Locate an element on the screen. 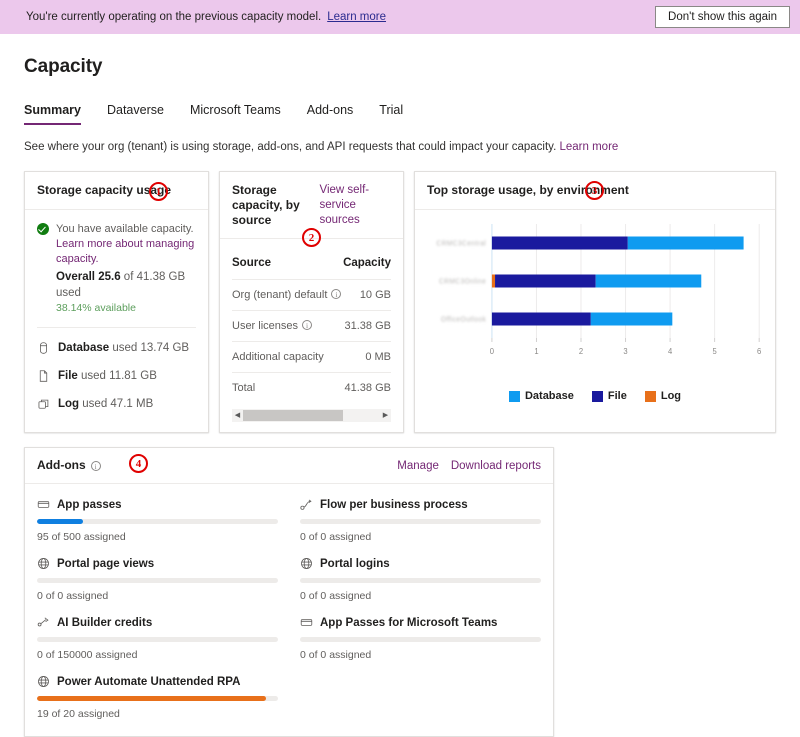 This screenshot has width=800, height=737. log-icon is located at coordinates (43, 404).